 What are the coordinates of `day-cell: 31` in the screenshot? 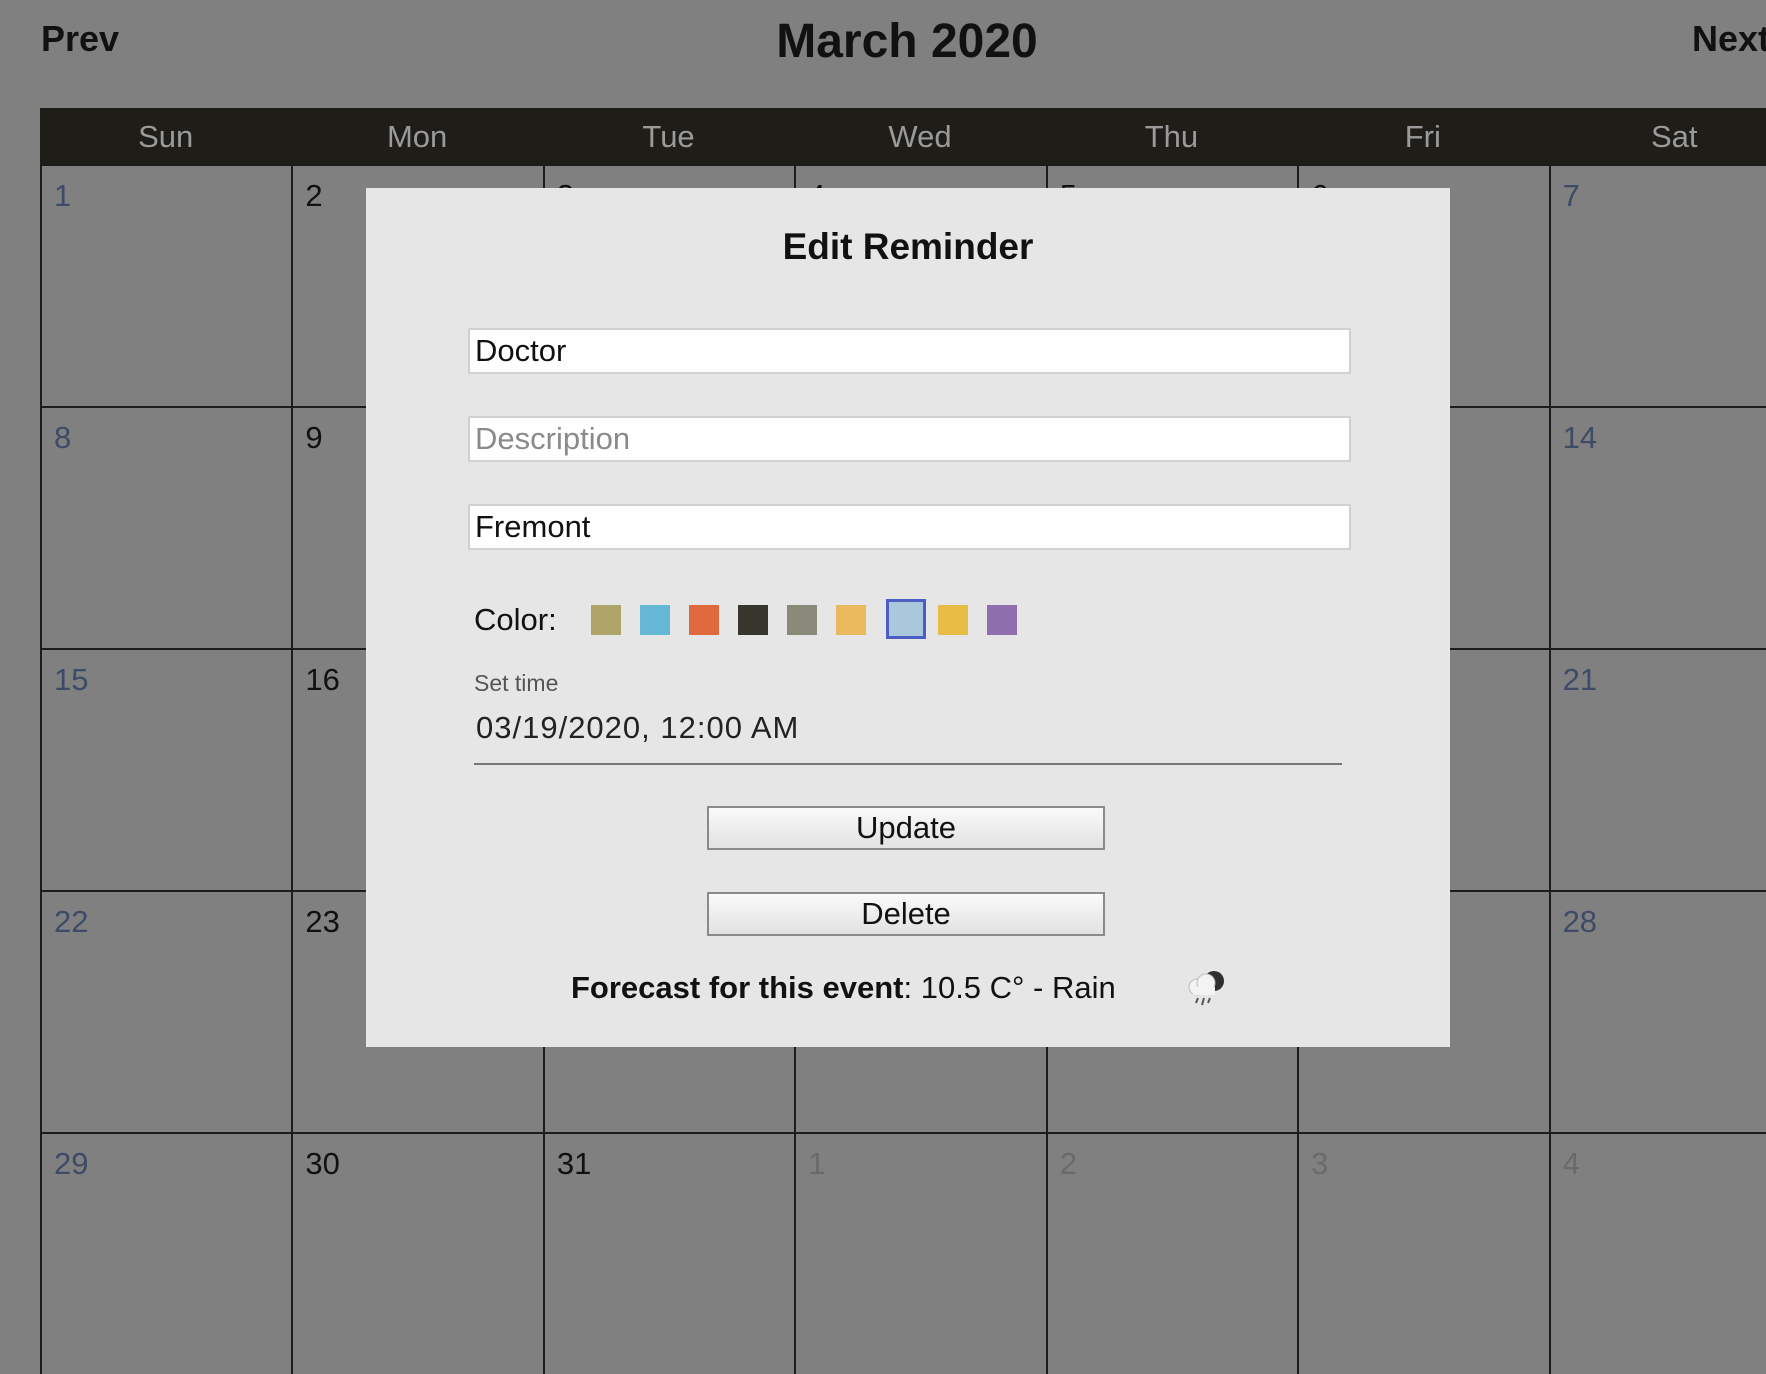 It's located at (668, 1253).